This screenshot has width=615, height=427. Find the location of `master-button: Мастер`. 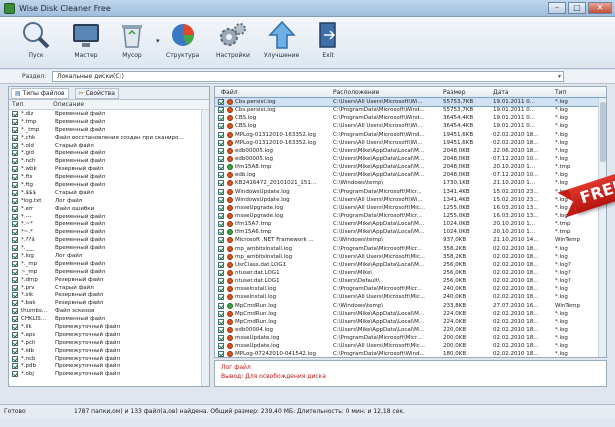

master-button: Мастер is located at coordinates (86, 39).